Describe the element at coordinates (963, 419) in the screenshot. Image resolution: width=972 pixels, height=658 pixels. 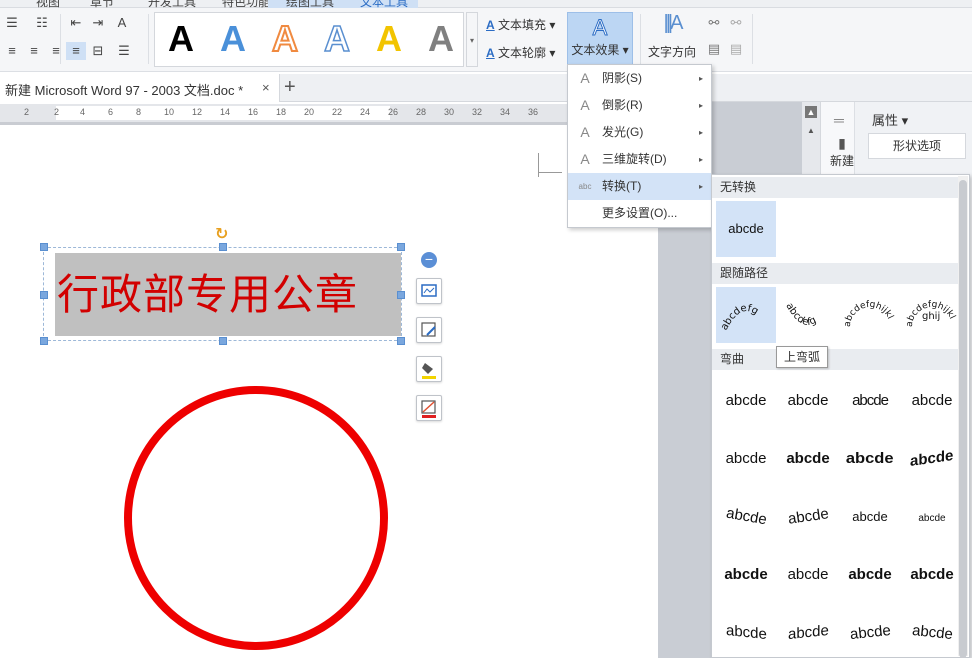
I see `submenu-scroll-thumb` at that location.